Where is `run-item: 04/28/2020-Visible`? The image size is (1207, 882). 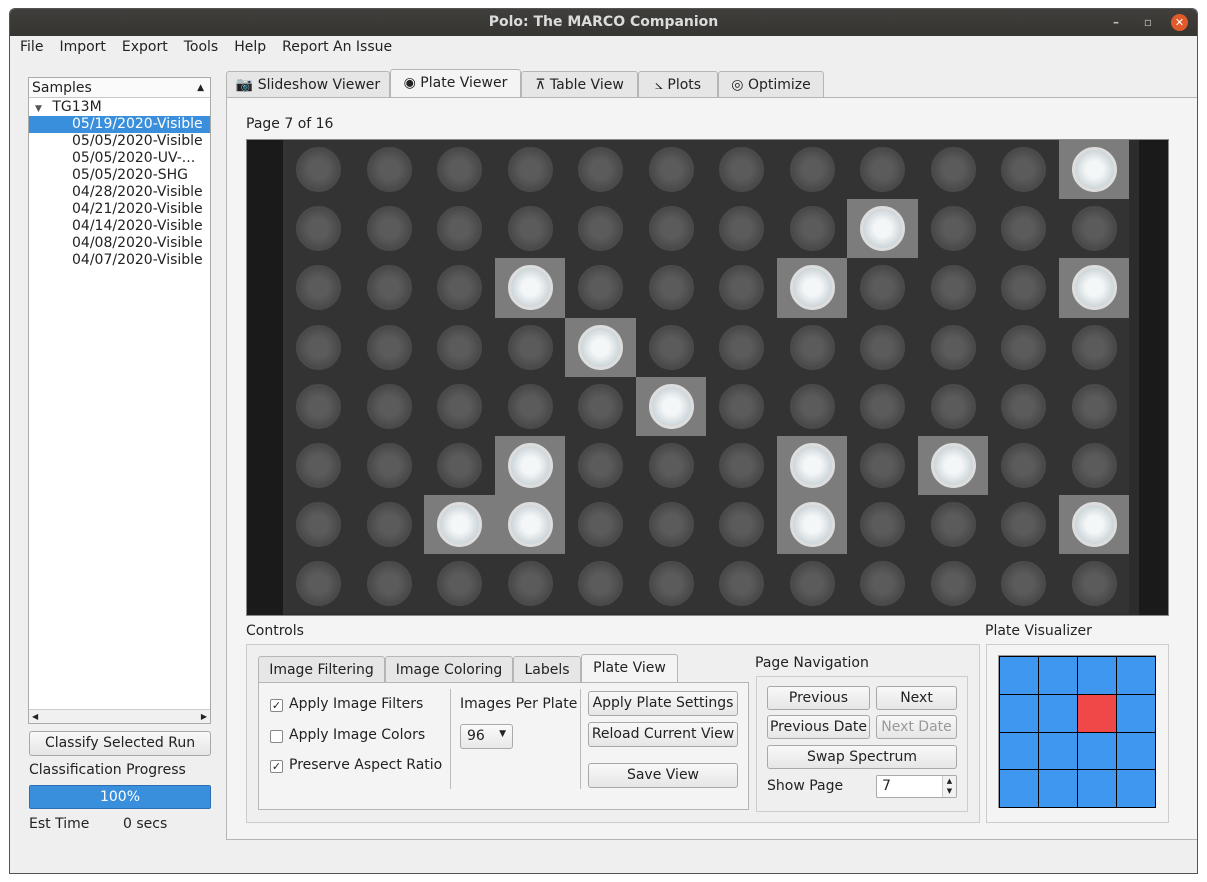 run-item: 04/28/2020-Visible is located at coordinates (137, 192).